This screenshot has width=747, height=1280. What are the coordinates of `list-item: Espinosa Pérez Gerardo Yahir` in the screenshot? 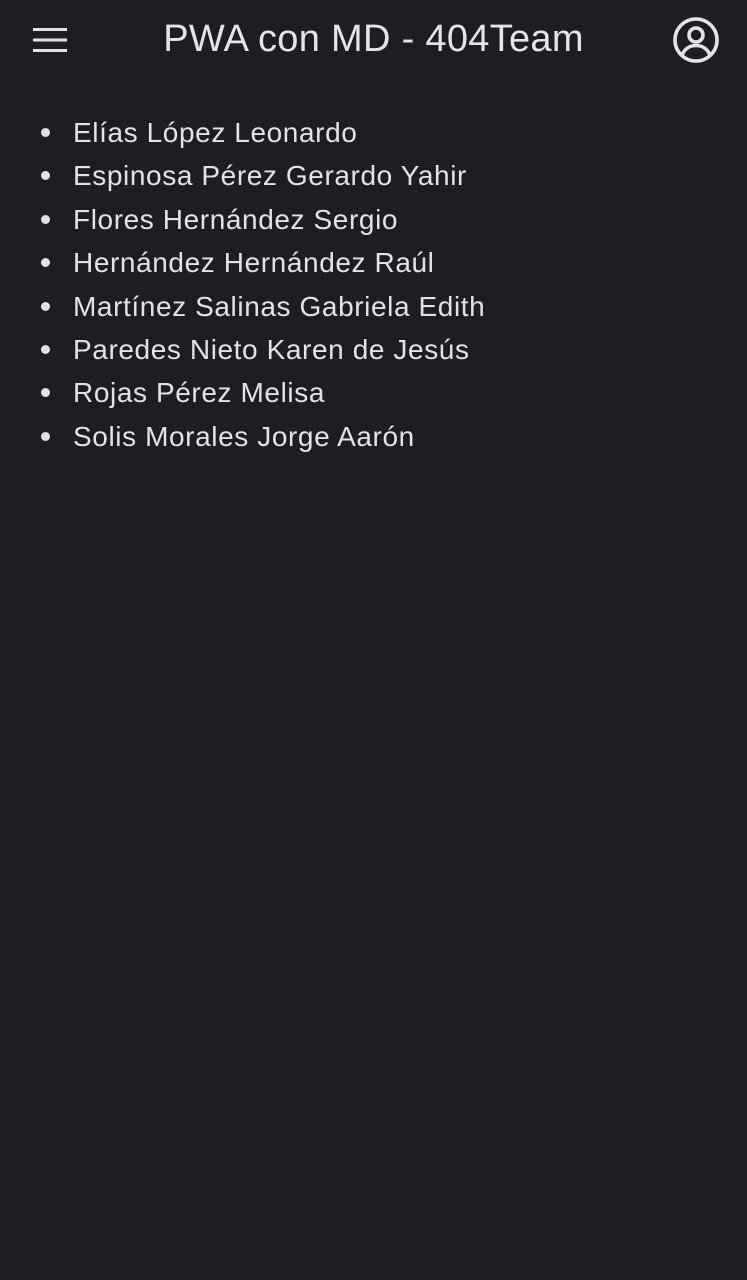 It's located at (373, 174).